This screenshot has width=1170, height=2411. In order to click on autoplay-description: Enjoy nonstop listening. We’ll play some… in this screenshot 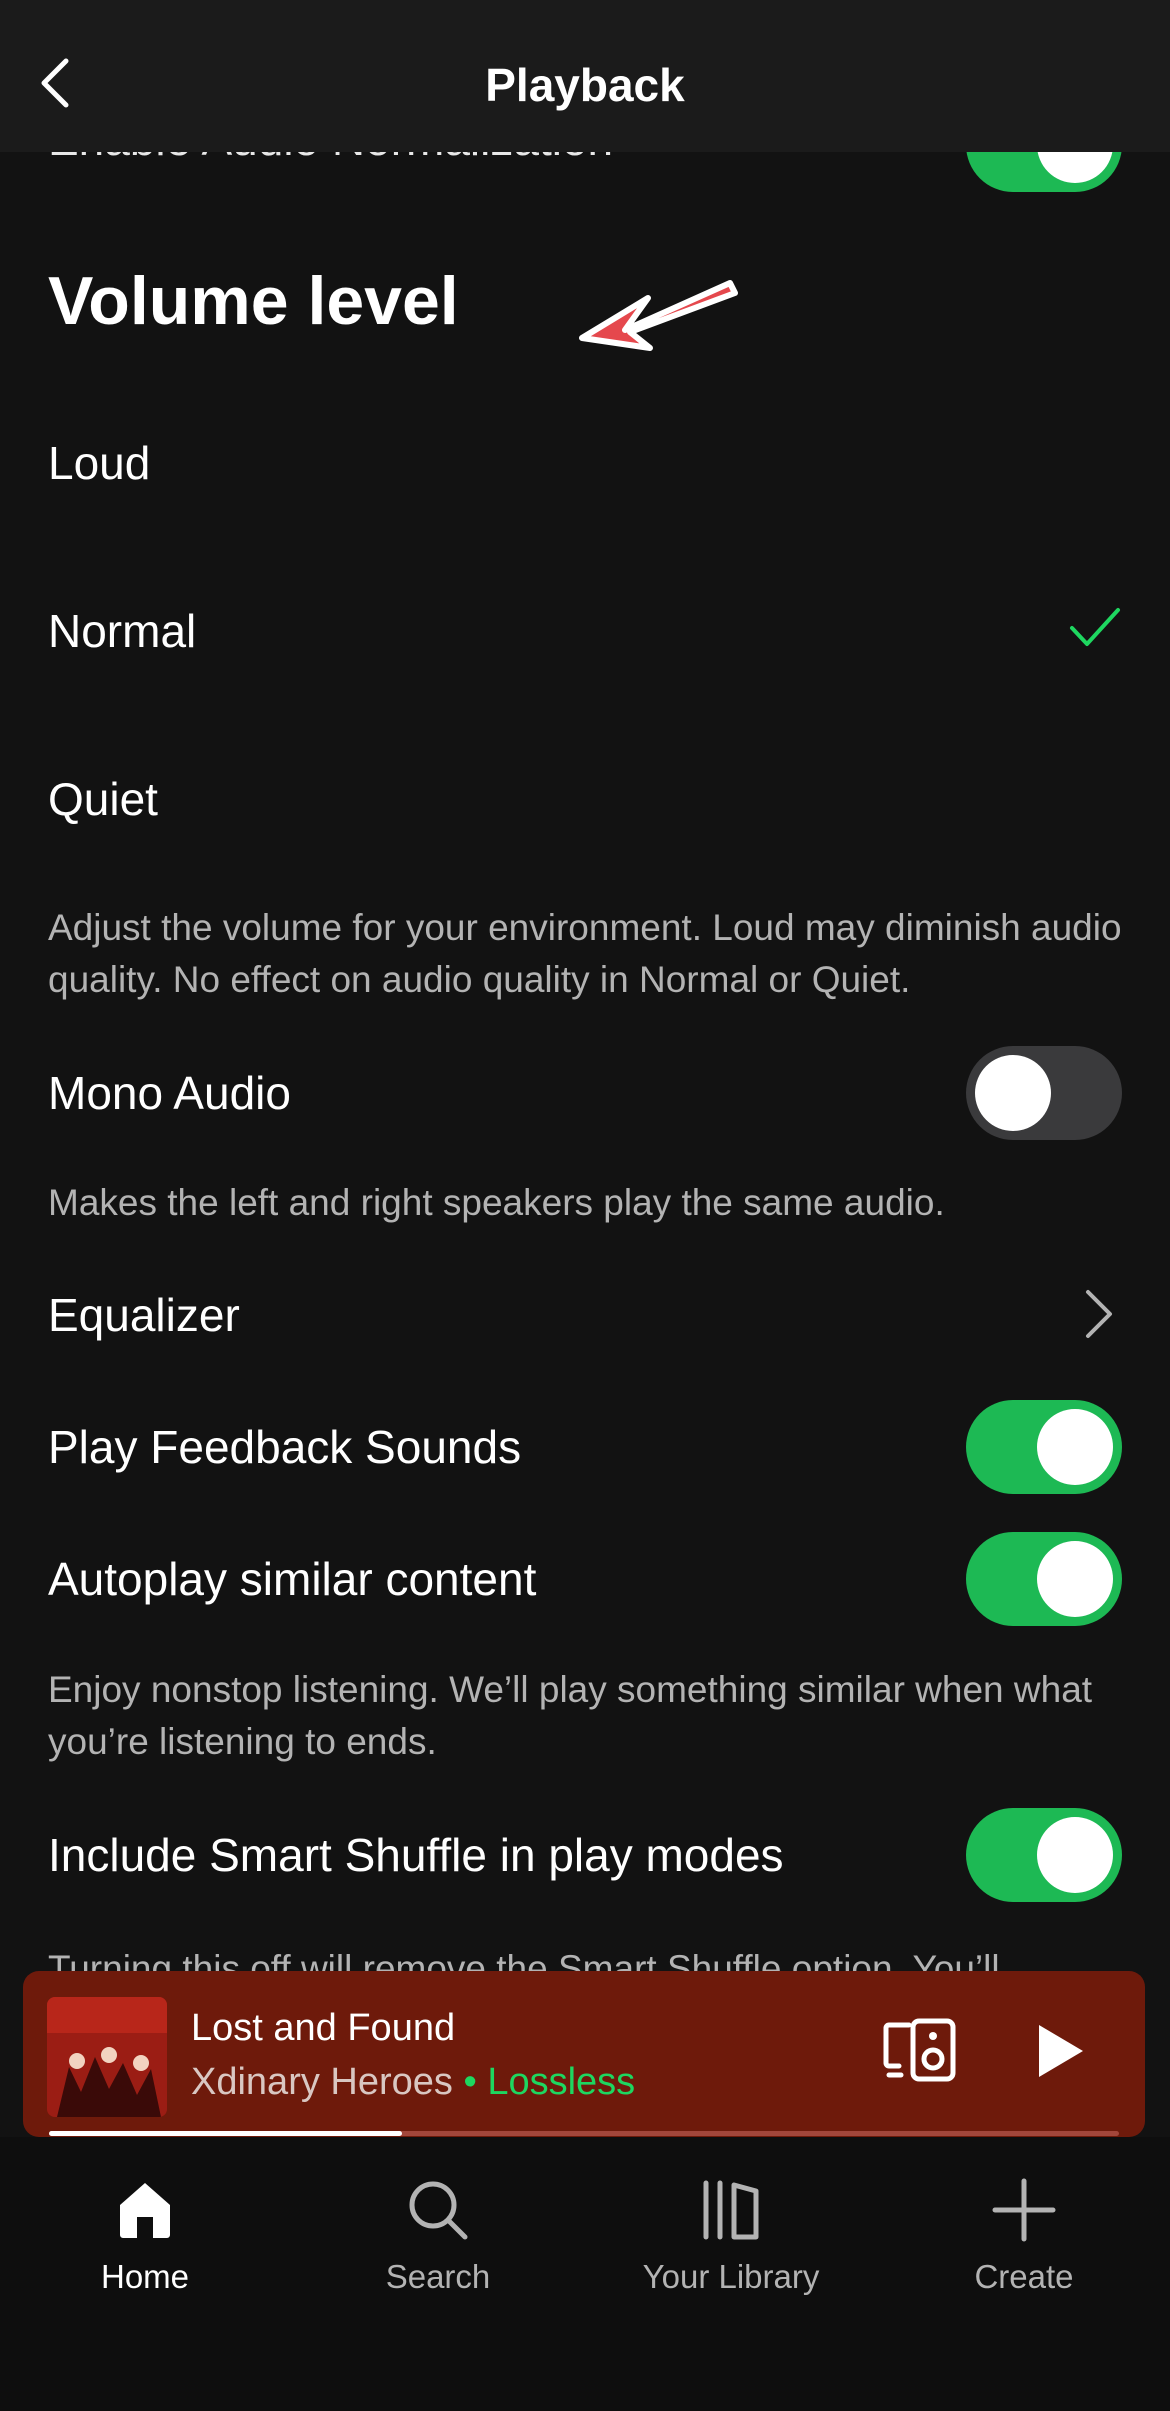, I will do `click(570, 1715)`.